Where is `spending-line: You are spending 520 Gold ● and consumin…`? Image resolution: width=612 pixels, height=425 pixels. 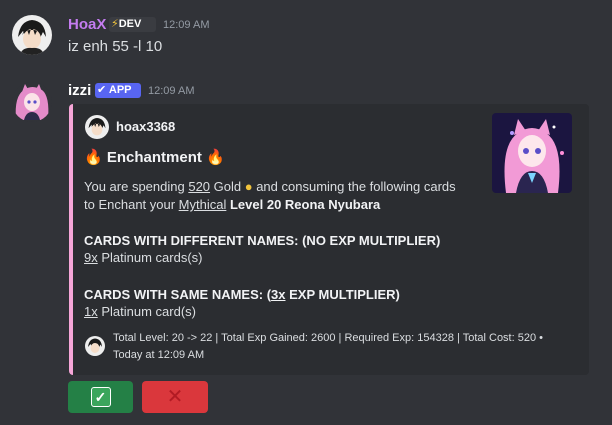
spending-line: You are spending 520 Gold ● and consumin… is located at coordinates (270, 186).